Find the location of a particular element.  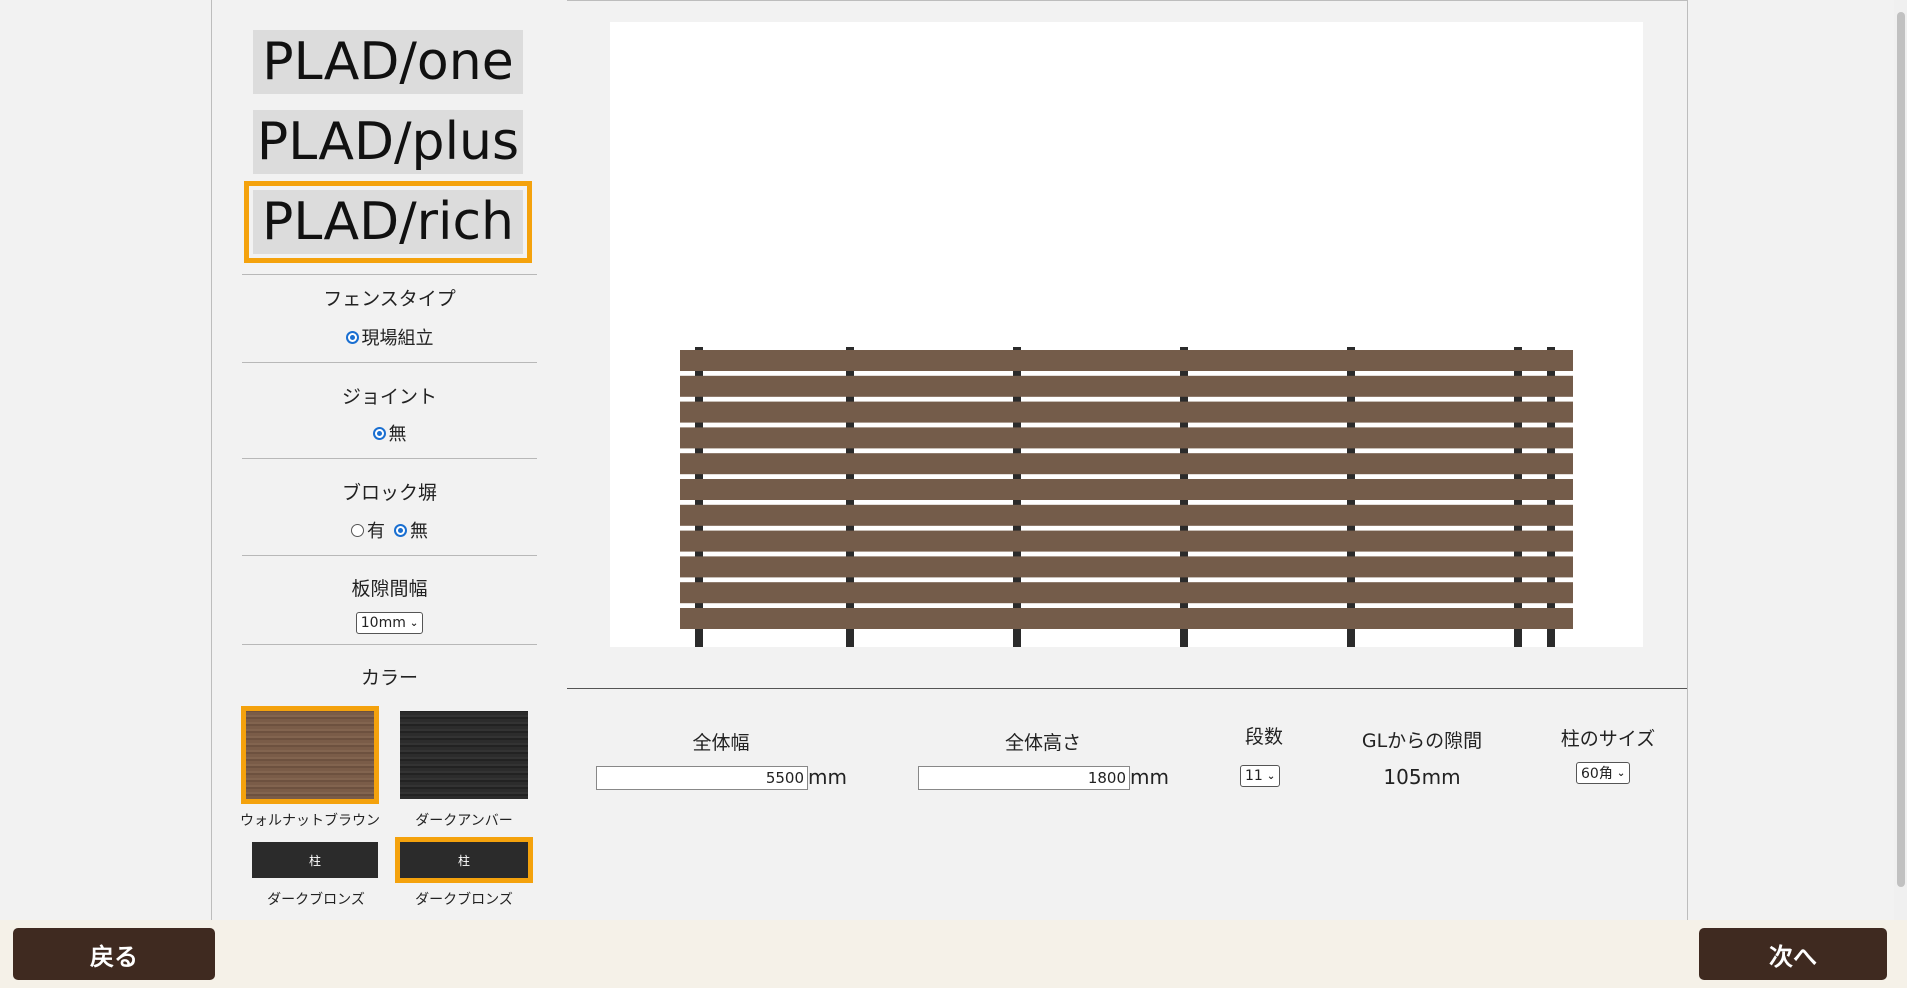

joint-options: 無 is located at coordinates (389, 433).